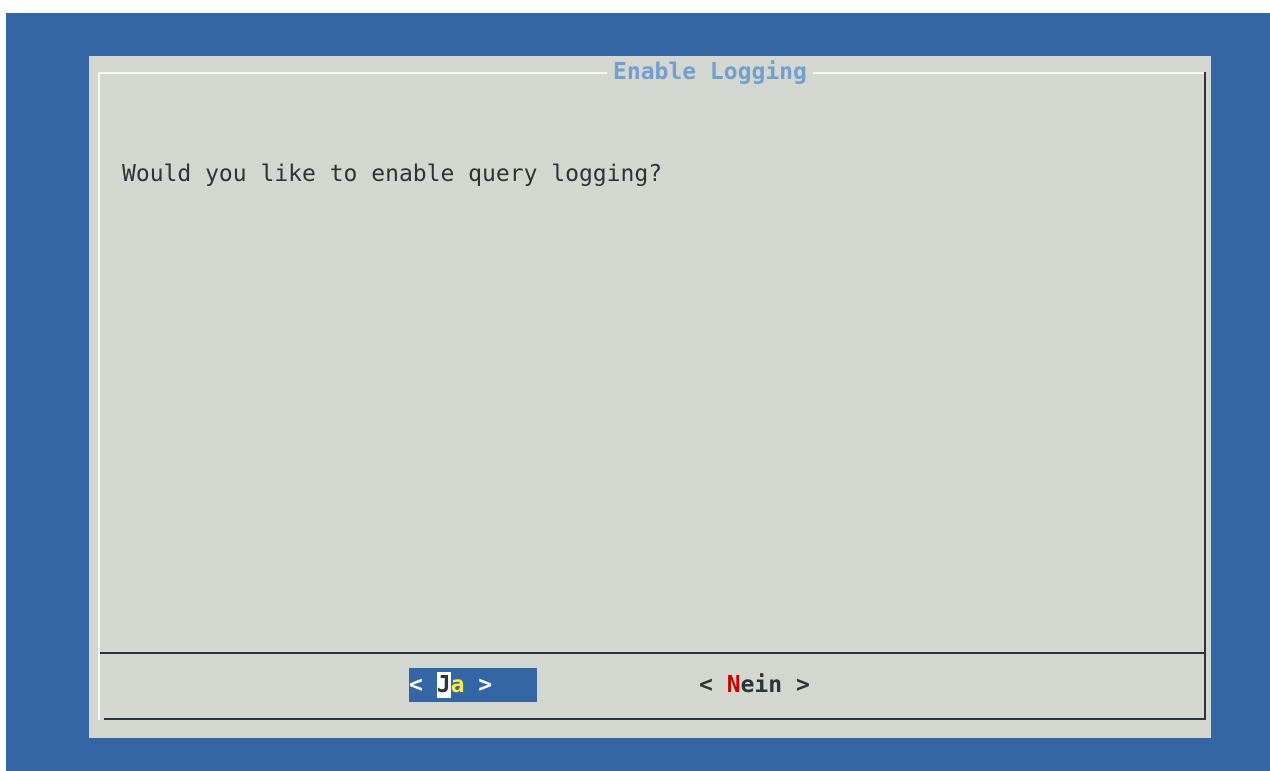 The height and width of the screenshot is (771, 1270). What do you see at coordinates (392, 174) in the screenshot?
I see `dialog-message: Would you like to enable query logging?` at bounding box center [392, 174].